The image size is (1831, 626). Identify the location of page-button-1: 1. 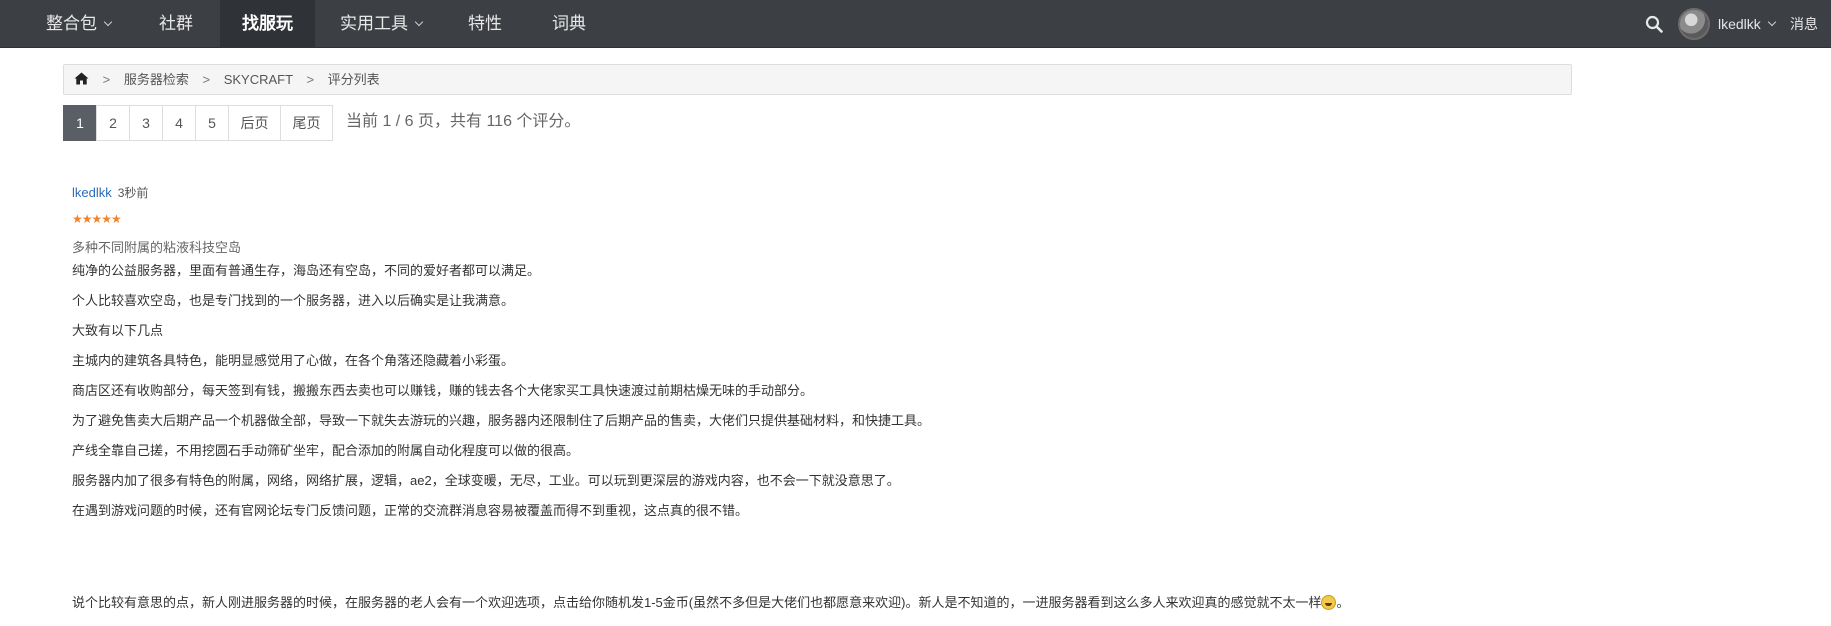
(80, 123).